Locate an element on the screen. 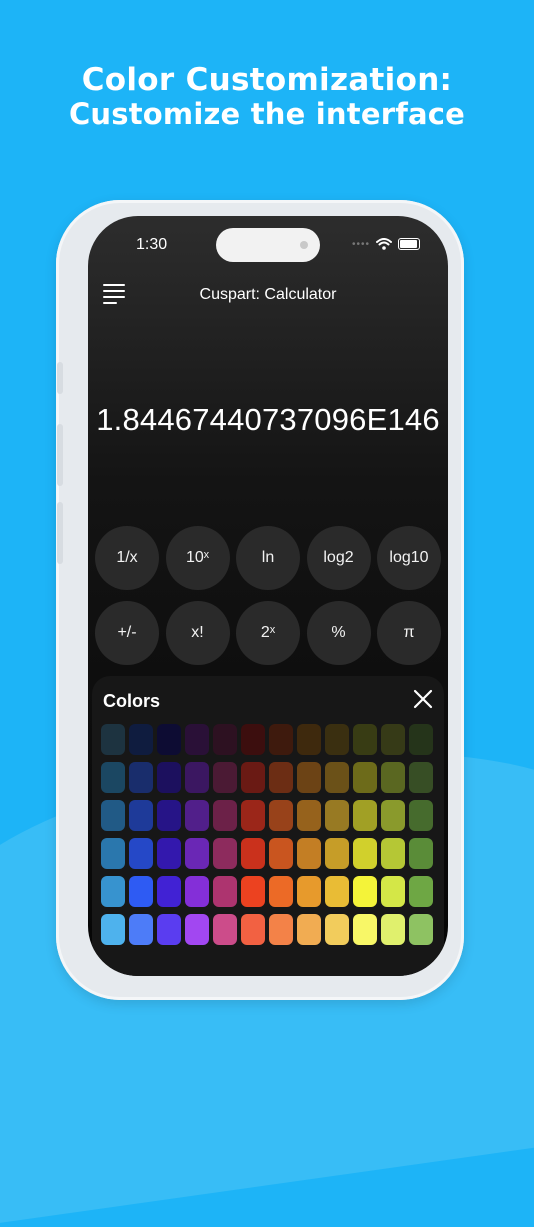 Image resolution: width=534 pixels, height=1227 pixels. wifi-icon is located at coordinates (384, 244).